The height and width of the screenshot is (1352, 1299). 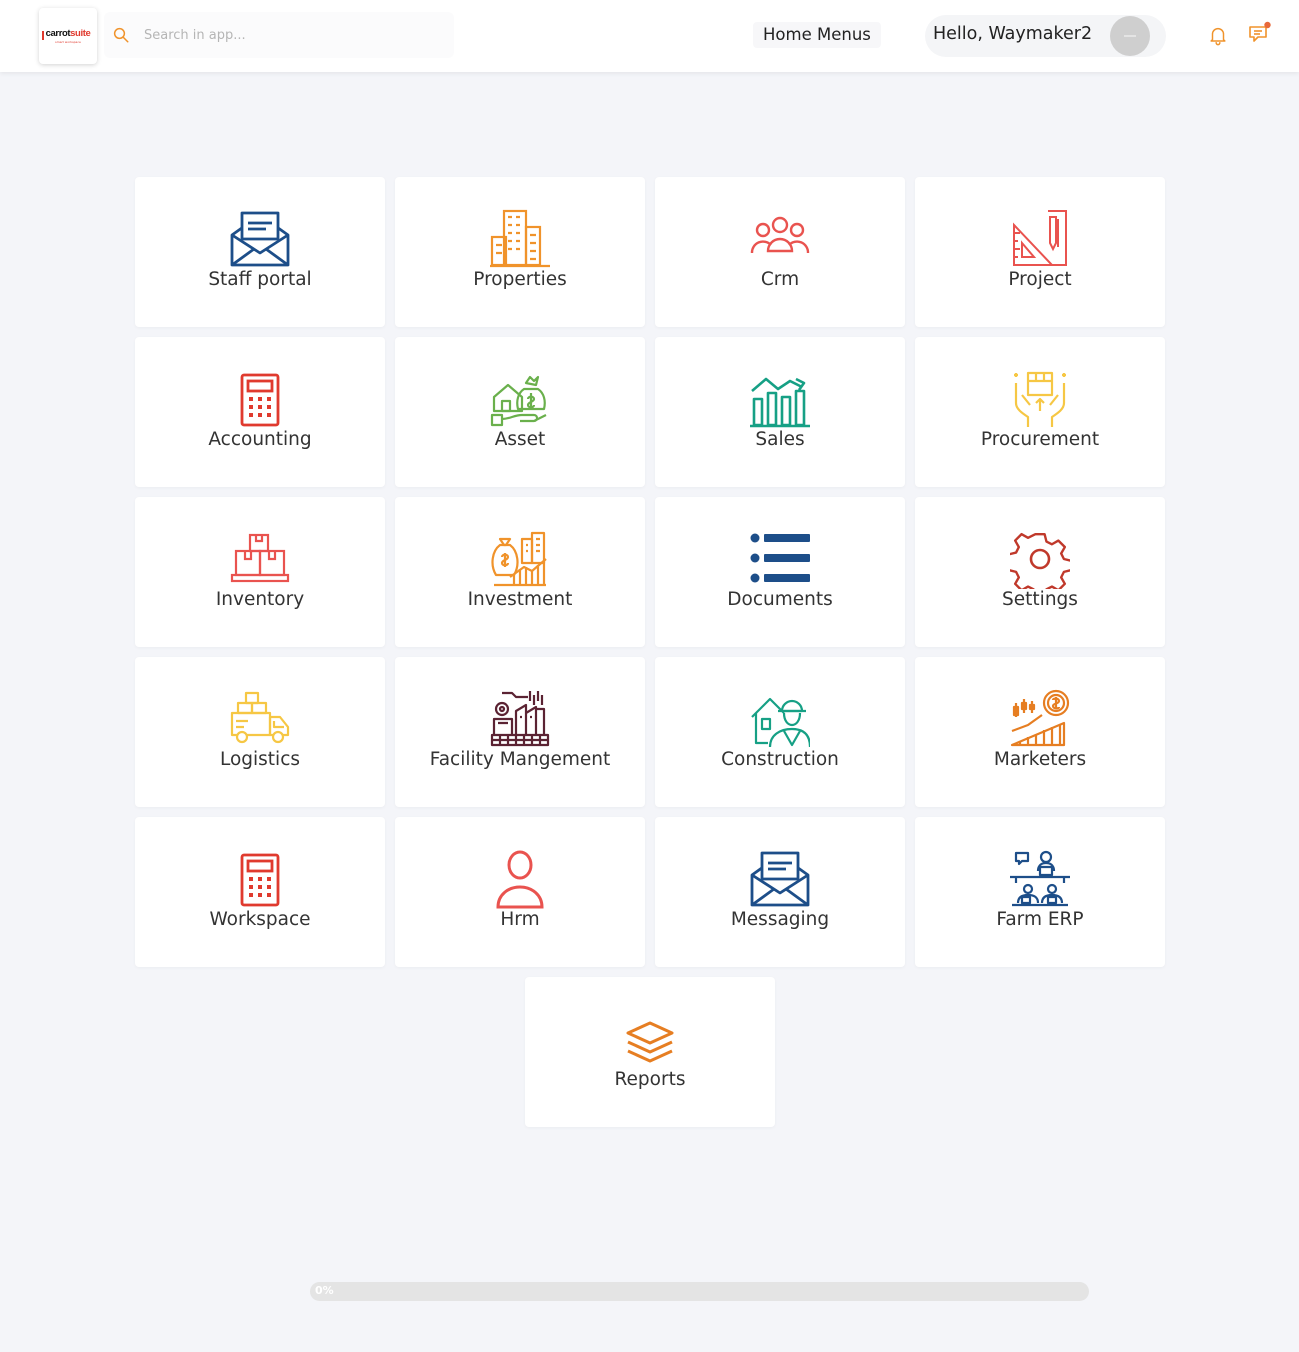 I want to click on list-icon, so click(x=780, y=558).